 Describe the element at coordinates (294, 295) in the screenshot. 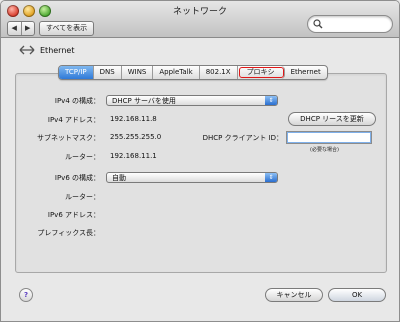

I see `cancel-button: キャンセル` at that location.